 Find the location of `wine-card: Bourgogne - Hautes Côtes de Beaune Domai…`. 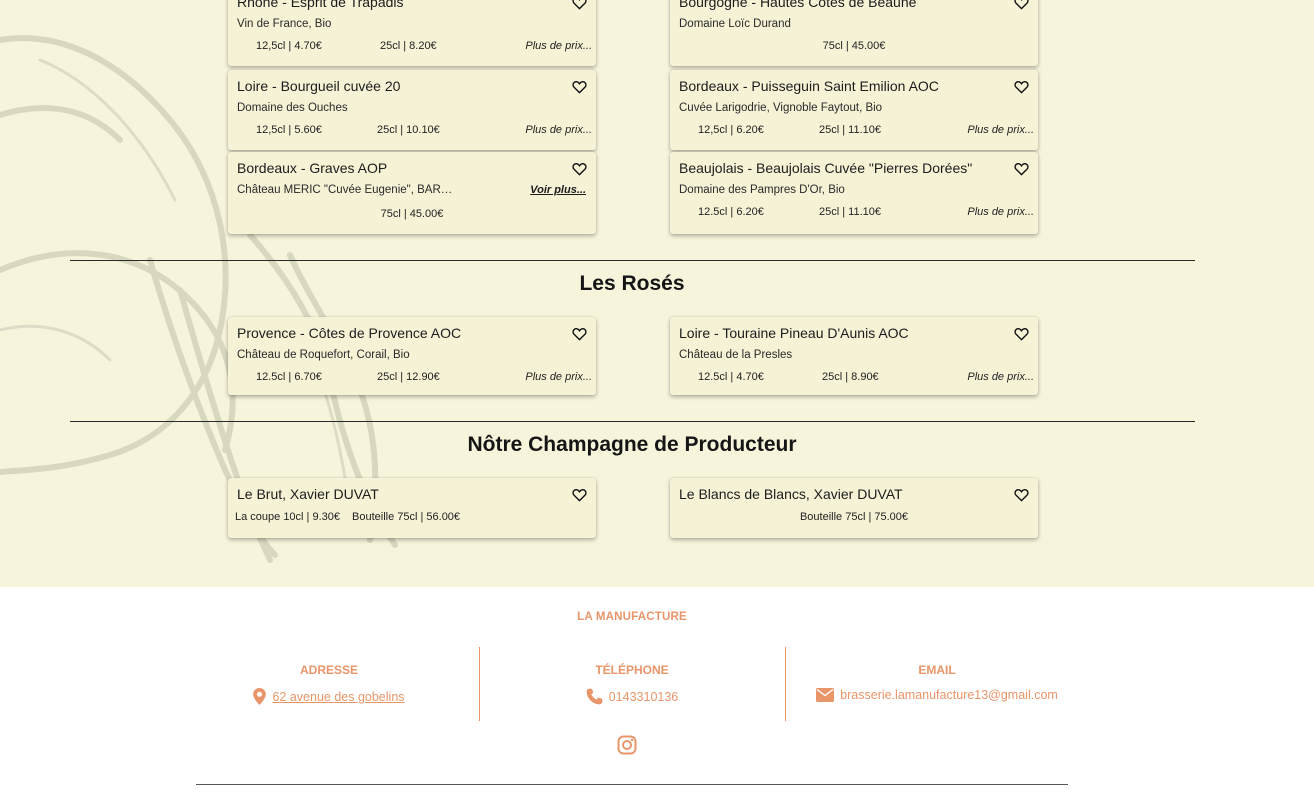

wine-card: Bourgogne - Hautes Côtes de Beaune Domai… is located at coordinates (854, 33).